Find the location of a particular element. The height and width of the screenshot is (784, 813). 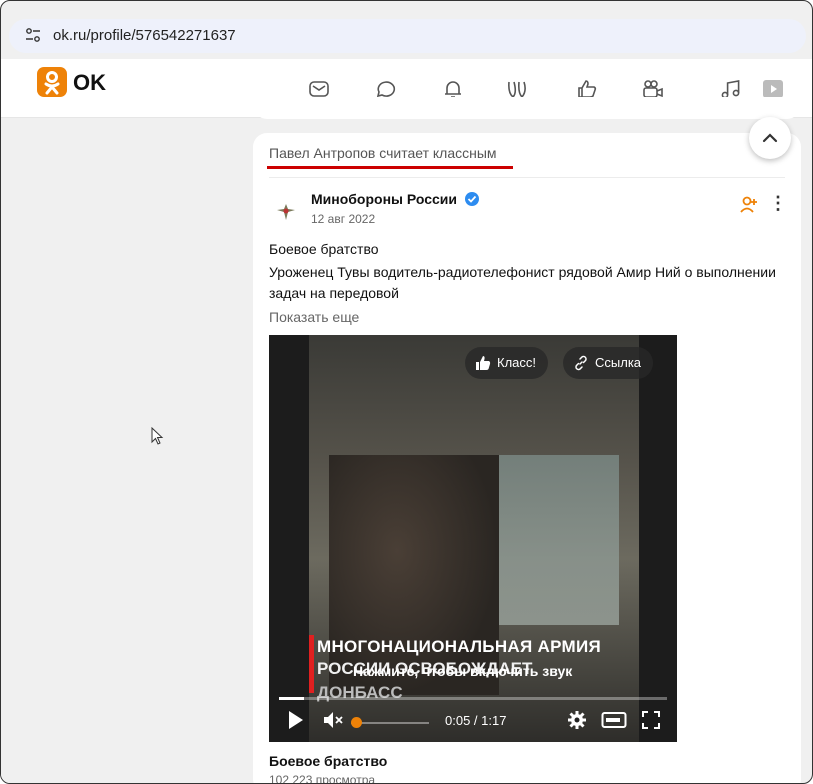

play-icon is located at coordinates (296, 720).